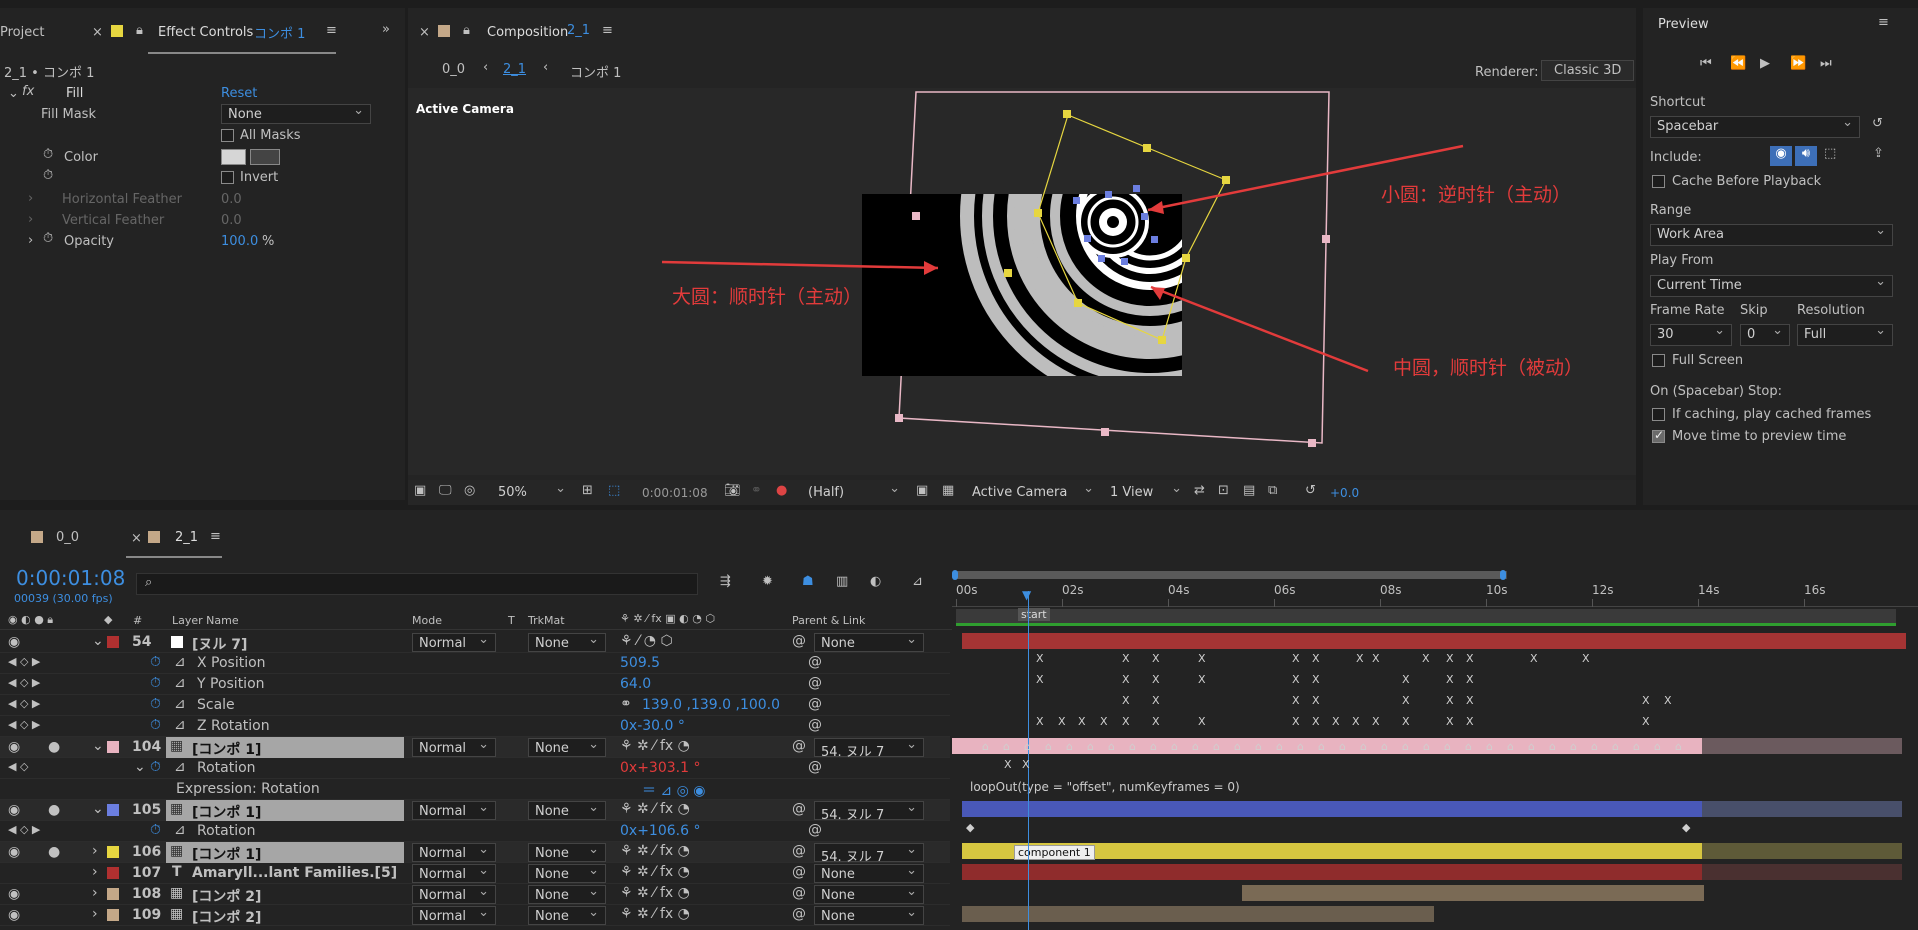 This screenshot has width=1918, height=930. I want to click on tab-effect-controls: Effect Controls, so click(205, 32).